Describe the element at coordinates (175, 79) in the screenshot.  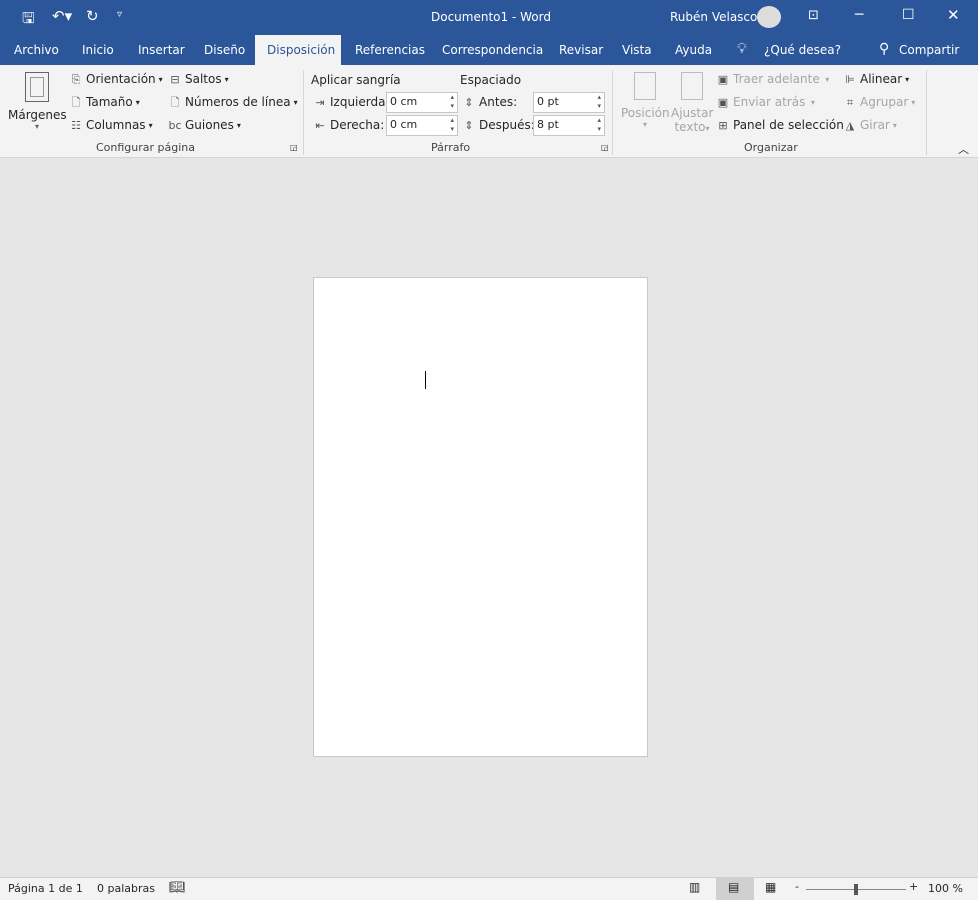
I see `breaks-icon: ⊟` at that location.